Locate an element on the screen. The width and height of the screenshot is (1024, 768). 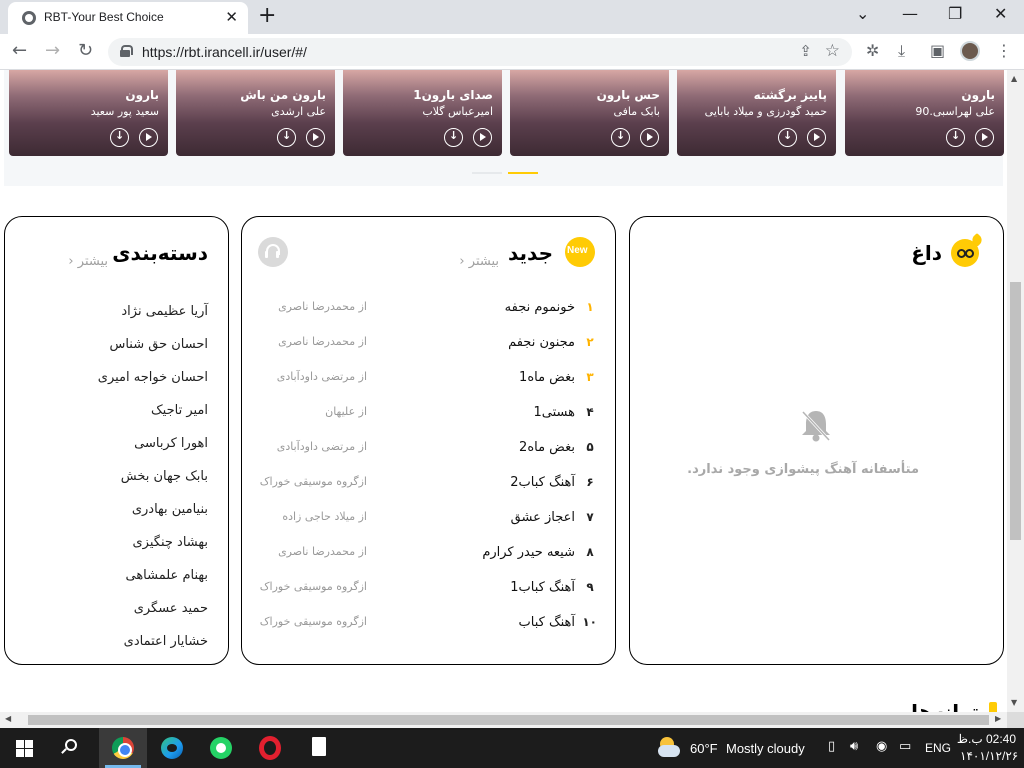
scroll-right-arrow-icon: ▶ is located at coordinates (998, 718).